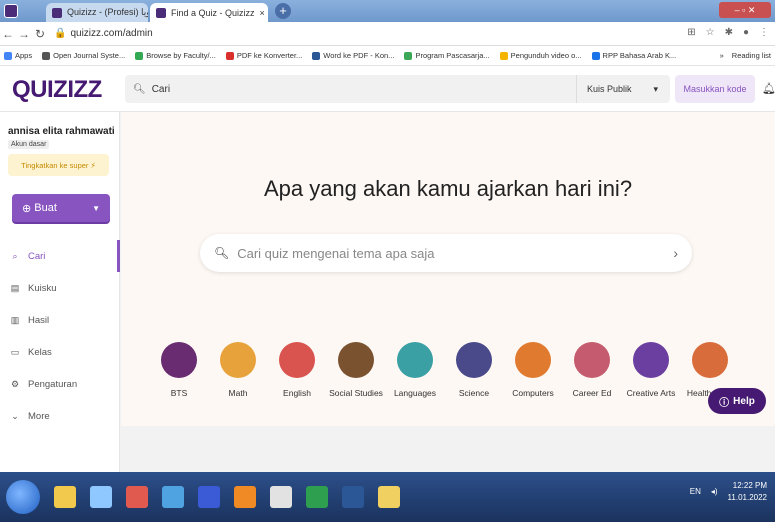 This screenshot has height=522, width=775. I want to click on library-filter-dropdown: Kuis Publik ▾, so click(622, 89).